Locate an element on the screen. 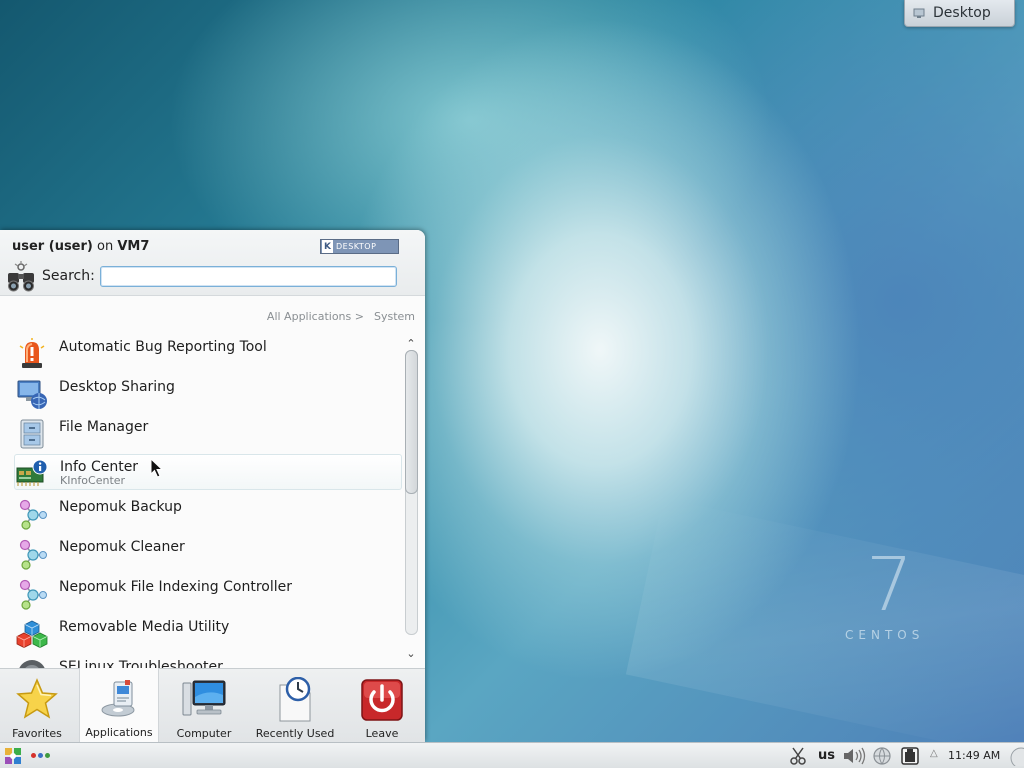 The height and width of the screenshot is (768, 1024). breadcrumb: All Applications > System is located at coordinates (341, 316).